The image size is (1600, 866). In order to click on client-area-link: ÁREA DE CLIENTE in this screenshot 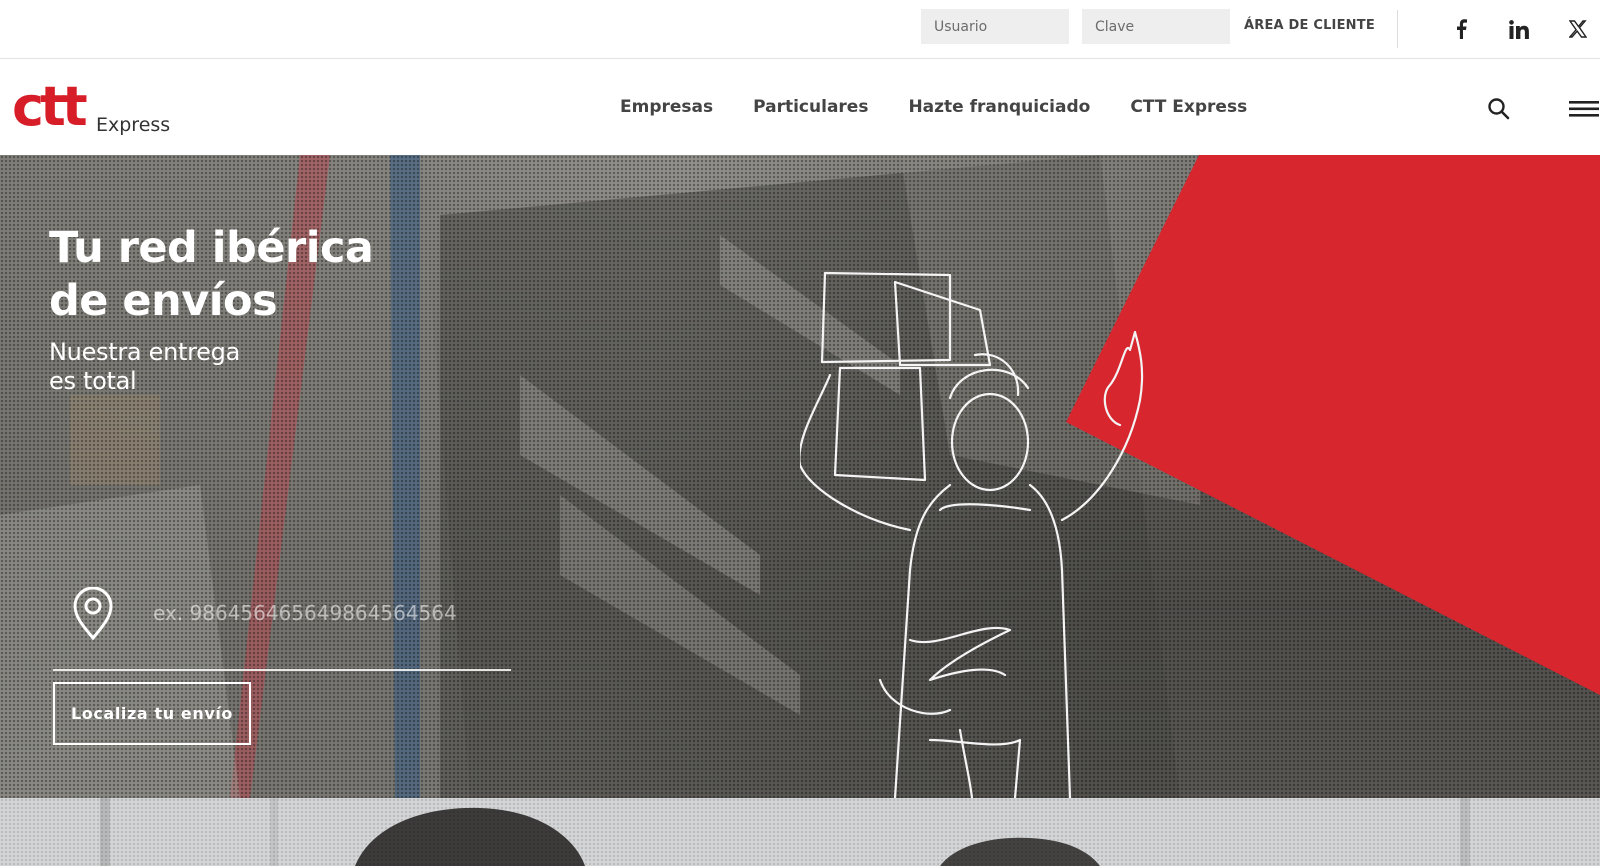, I will do `click(1309, 25)`.